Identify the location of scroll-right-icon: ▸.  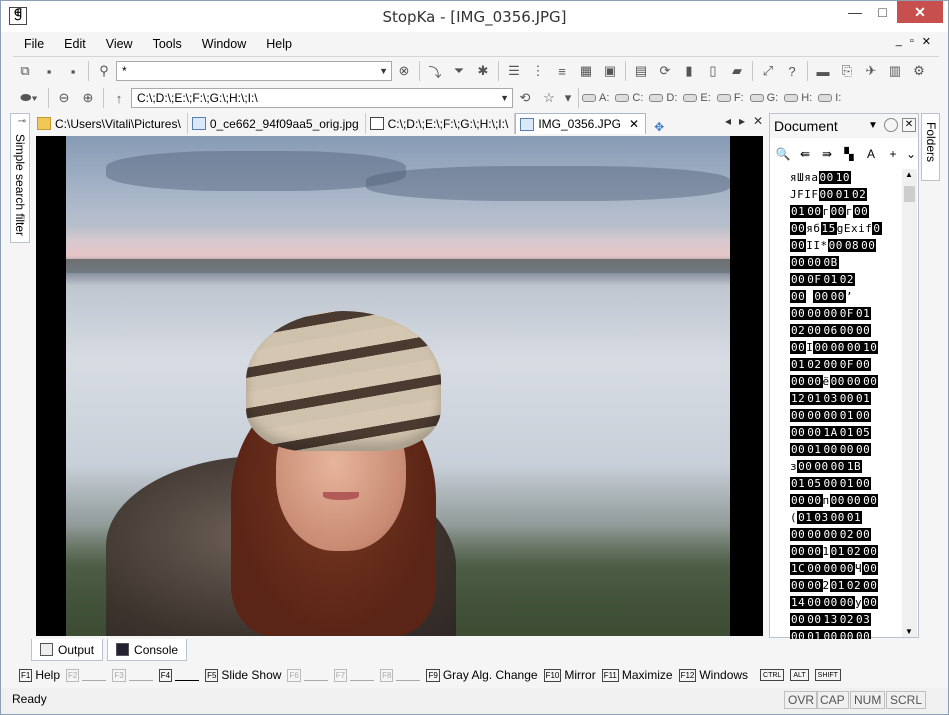
(742, 121).